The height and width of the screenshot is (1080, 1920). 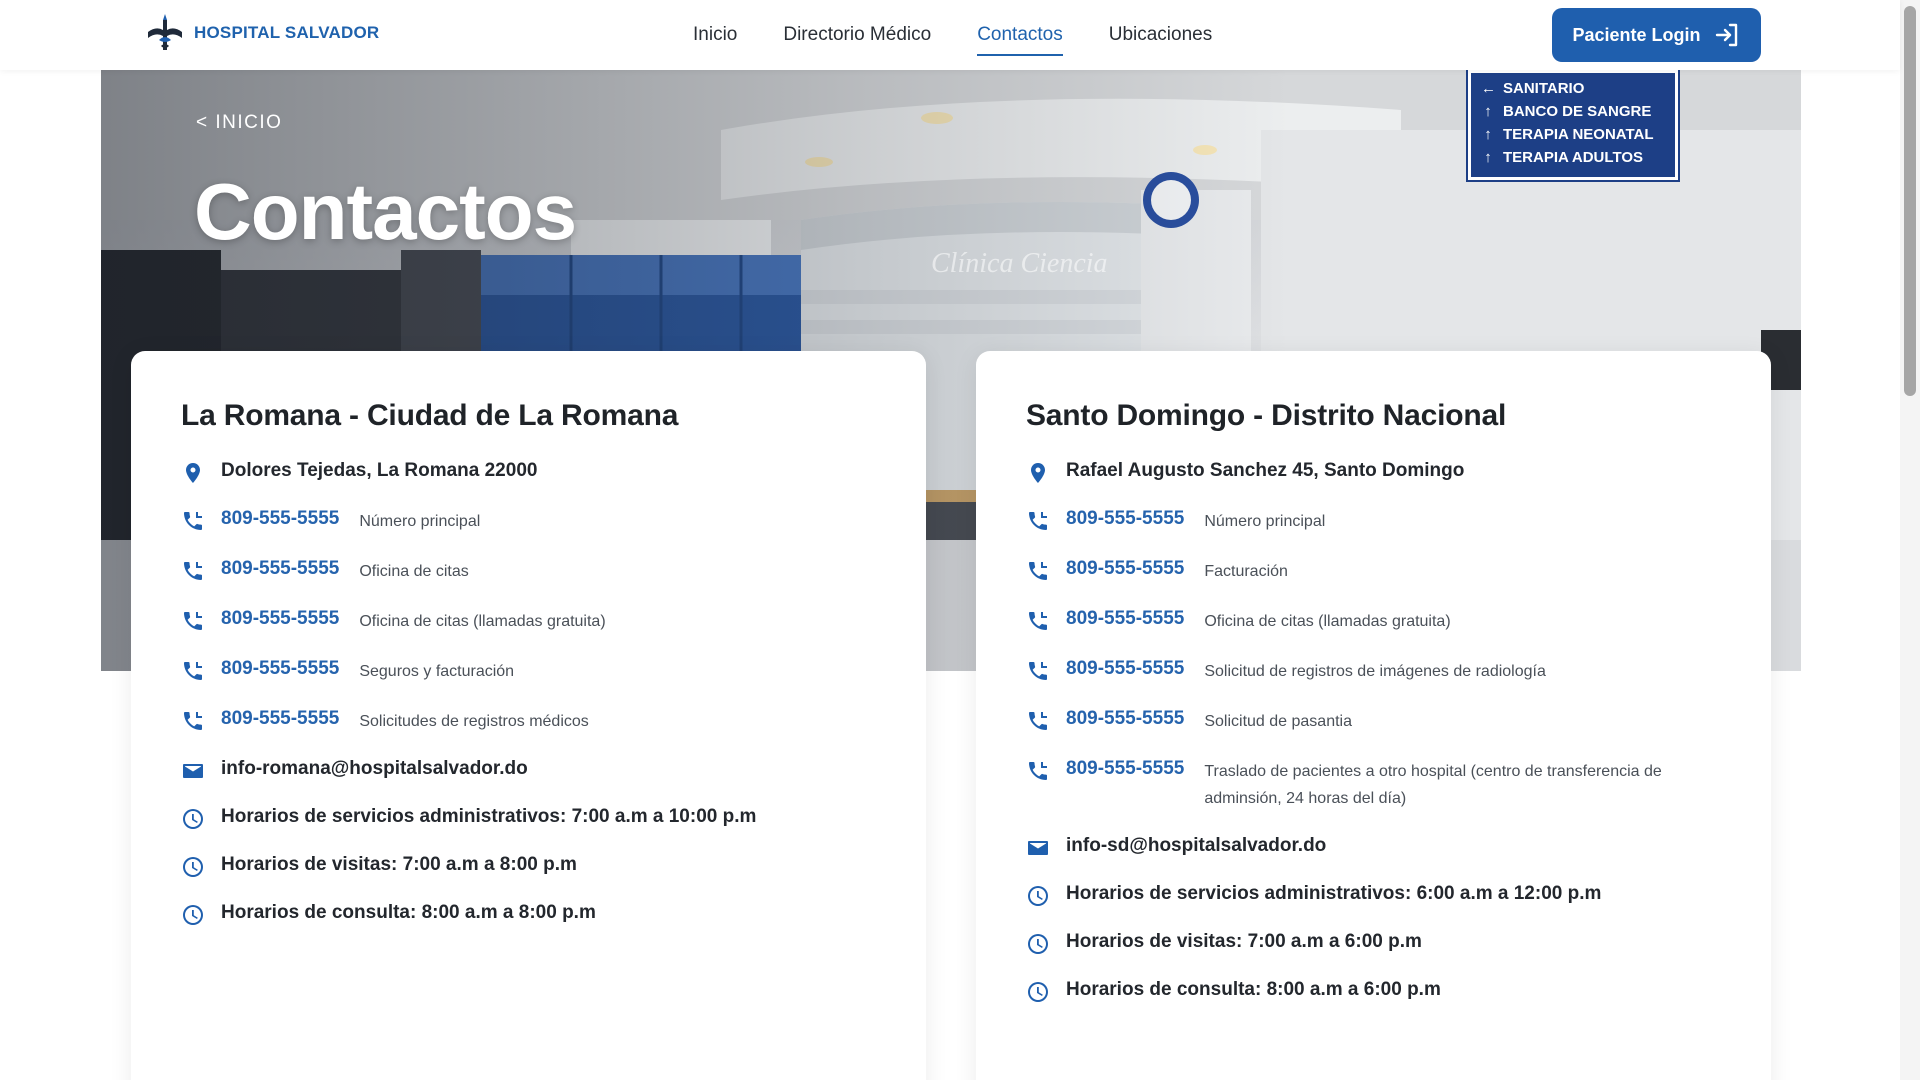 What do you see at coordinates (1910, 201) in the screenshot?
I see `scrollbar-thumb` at bounding box center [1910, 201].